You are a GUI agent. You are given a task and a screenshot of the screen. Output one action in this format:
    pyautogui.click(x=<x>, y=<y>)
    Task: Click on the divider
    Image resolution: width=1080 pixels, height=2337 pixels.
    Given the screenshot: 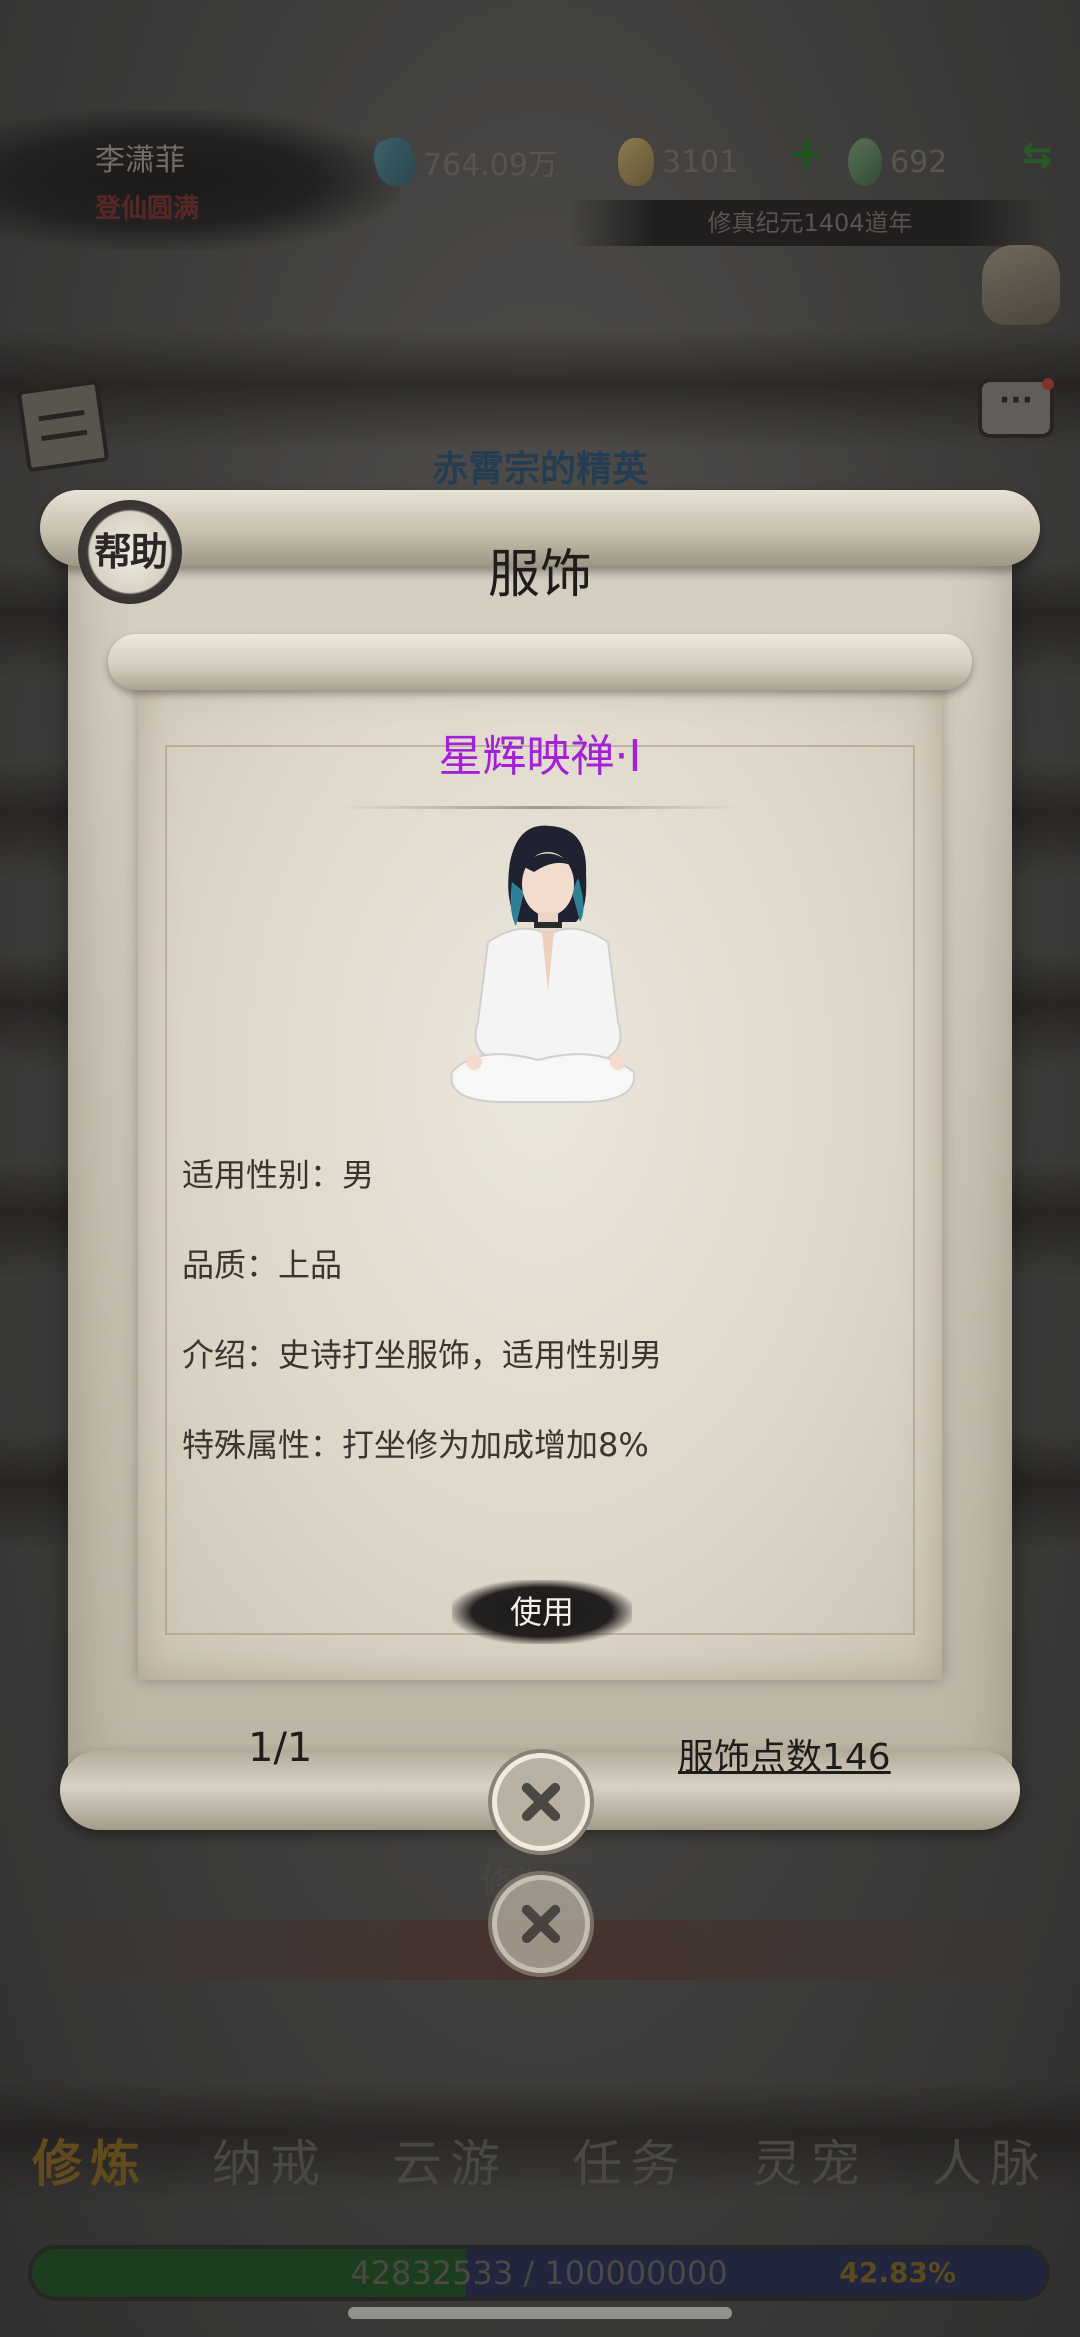 What is the action you would take?
    pyautogui.click(x=540, y=807)
    